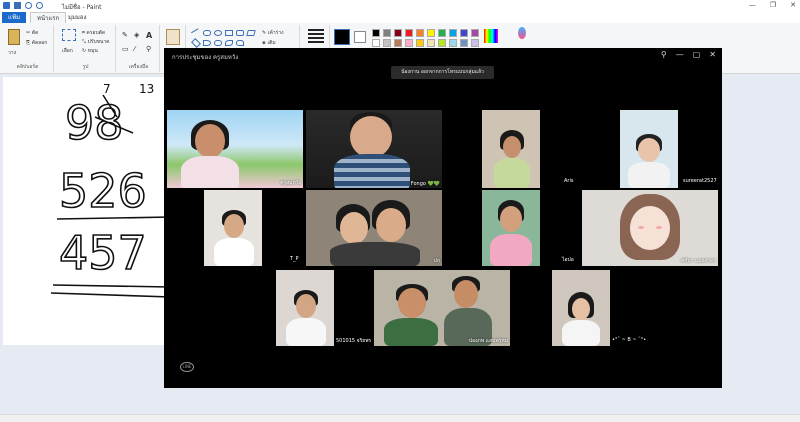 The image size is (800, 422). What do you see at coordinates (650, 228) in the screenshot?
I see `participant-tile: ศศินา แดงสาคร` at bounding box center [650, 228].